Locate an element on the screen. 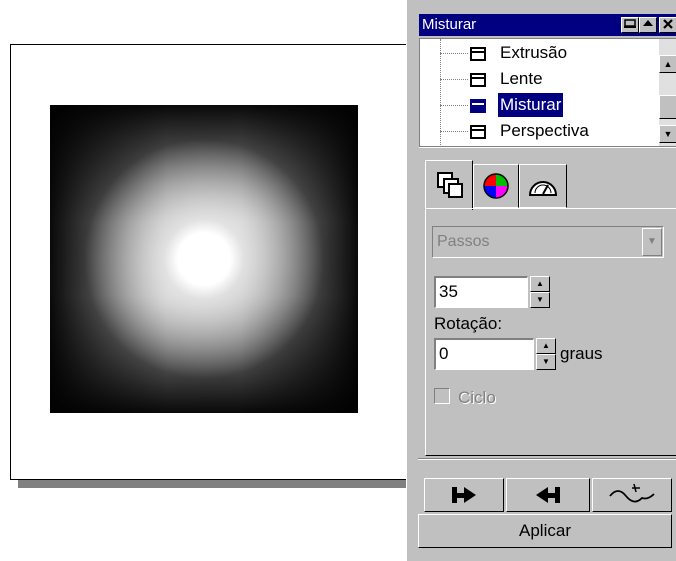 Image resolution: width=676 pixels, height=561 pixels. docker-title-bar: Misturar is located at coordinates (547, 25).